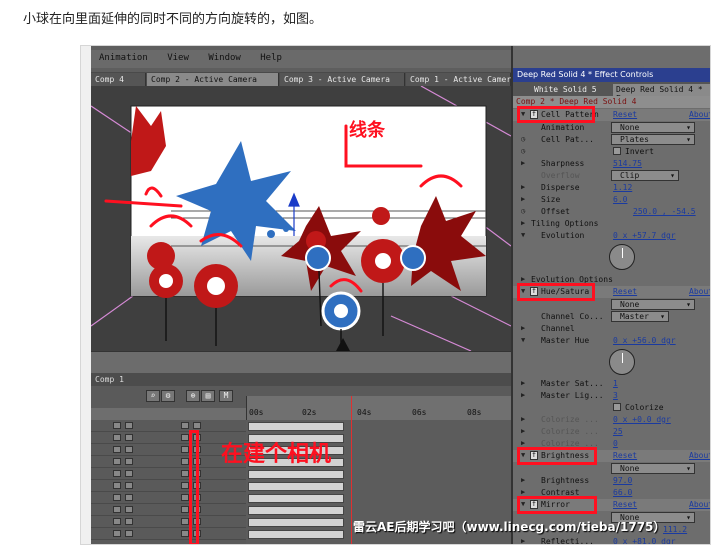 The image size is (711, 545). Describe the element at coordinates (640, 316) in the screenshot. I see `channel-control-dropdown: Master` at that location.